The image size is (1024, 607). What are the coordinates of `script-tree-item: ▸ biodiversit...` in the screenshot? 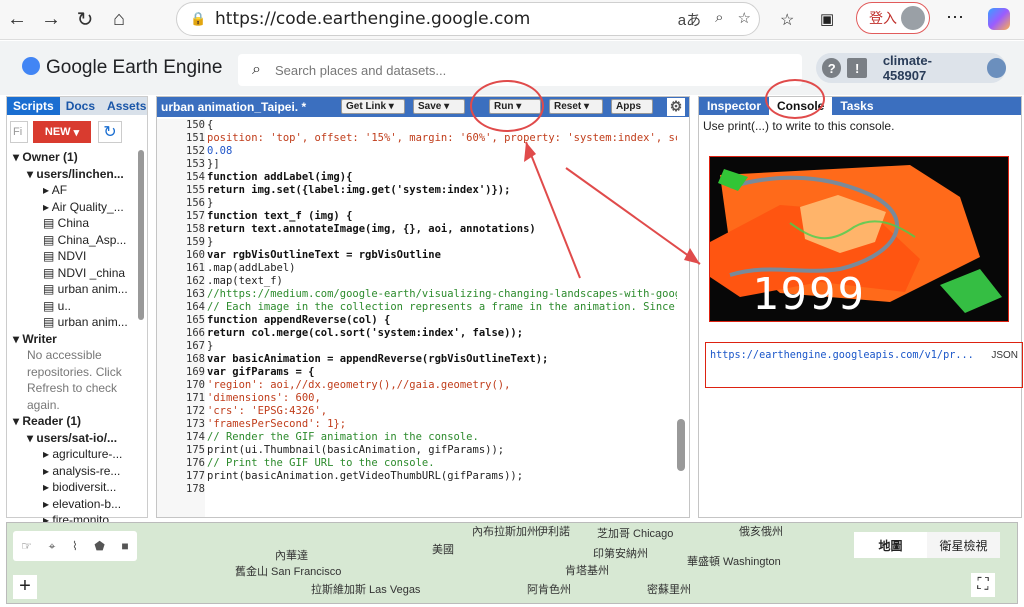 It's located at (77, 487).